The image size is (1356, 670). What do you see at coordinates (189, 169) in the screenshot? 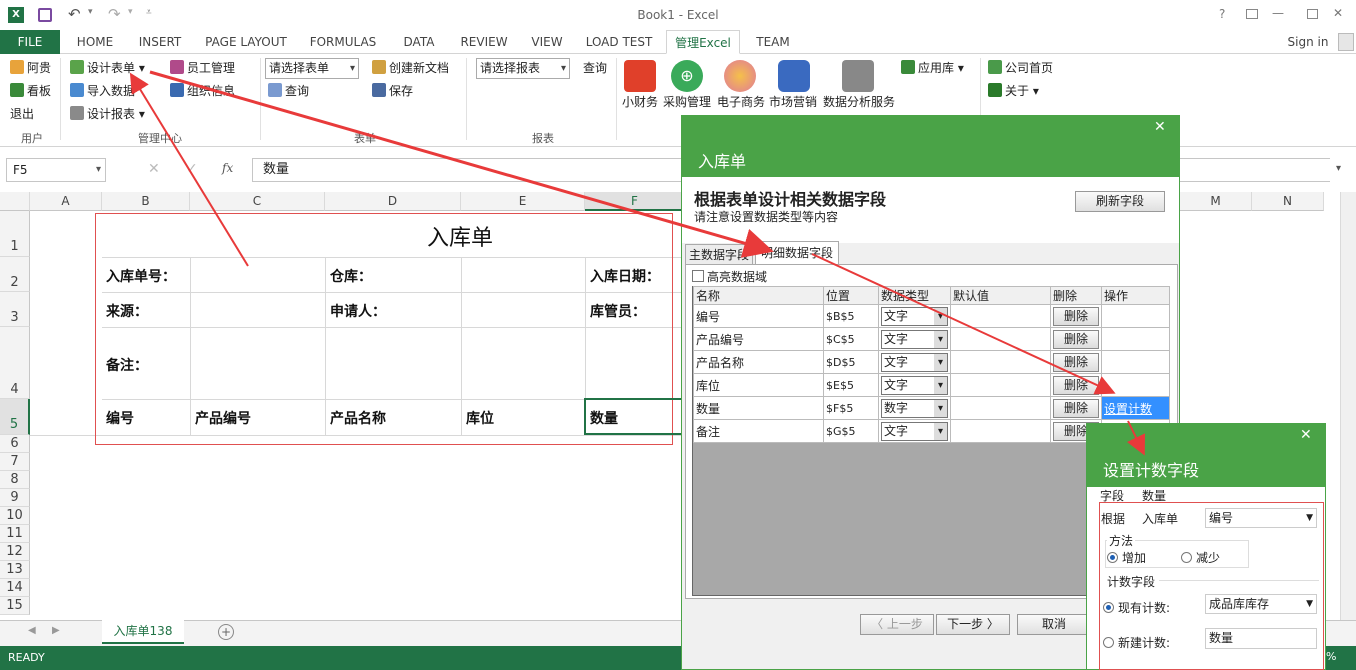
I see `arrow-to-design-form` at bounding box center [189, 169].